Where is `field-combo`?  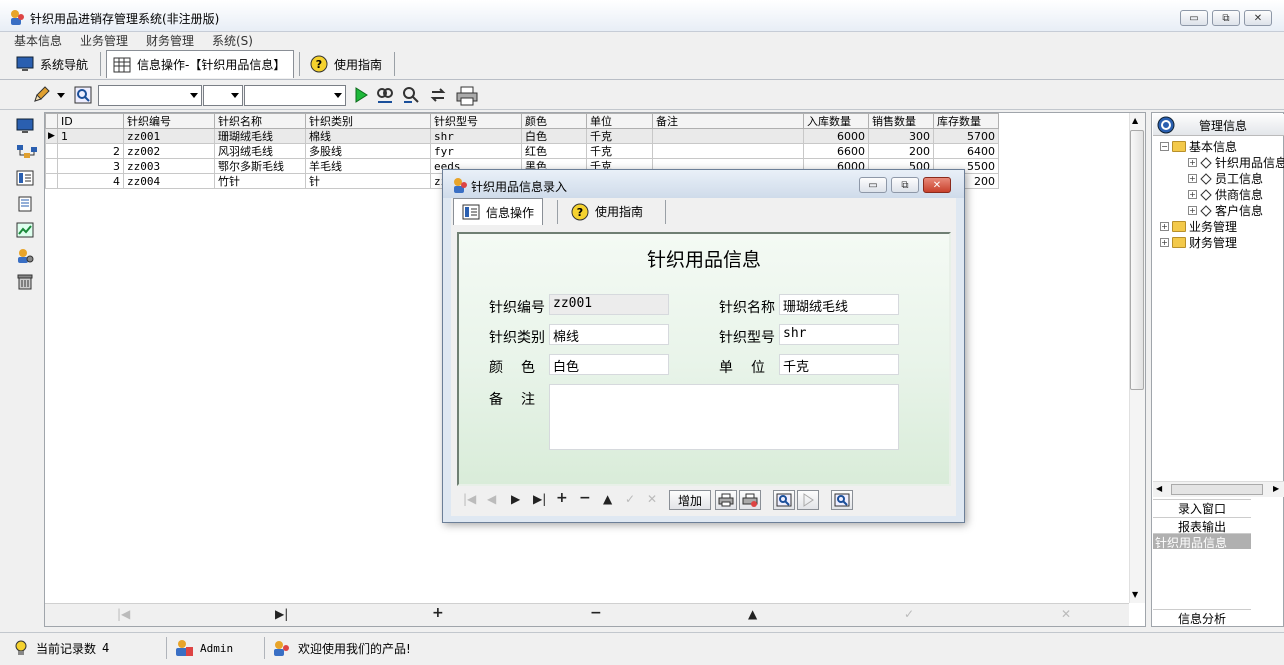
field-combo is located at coordinates (150, 95).